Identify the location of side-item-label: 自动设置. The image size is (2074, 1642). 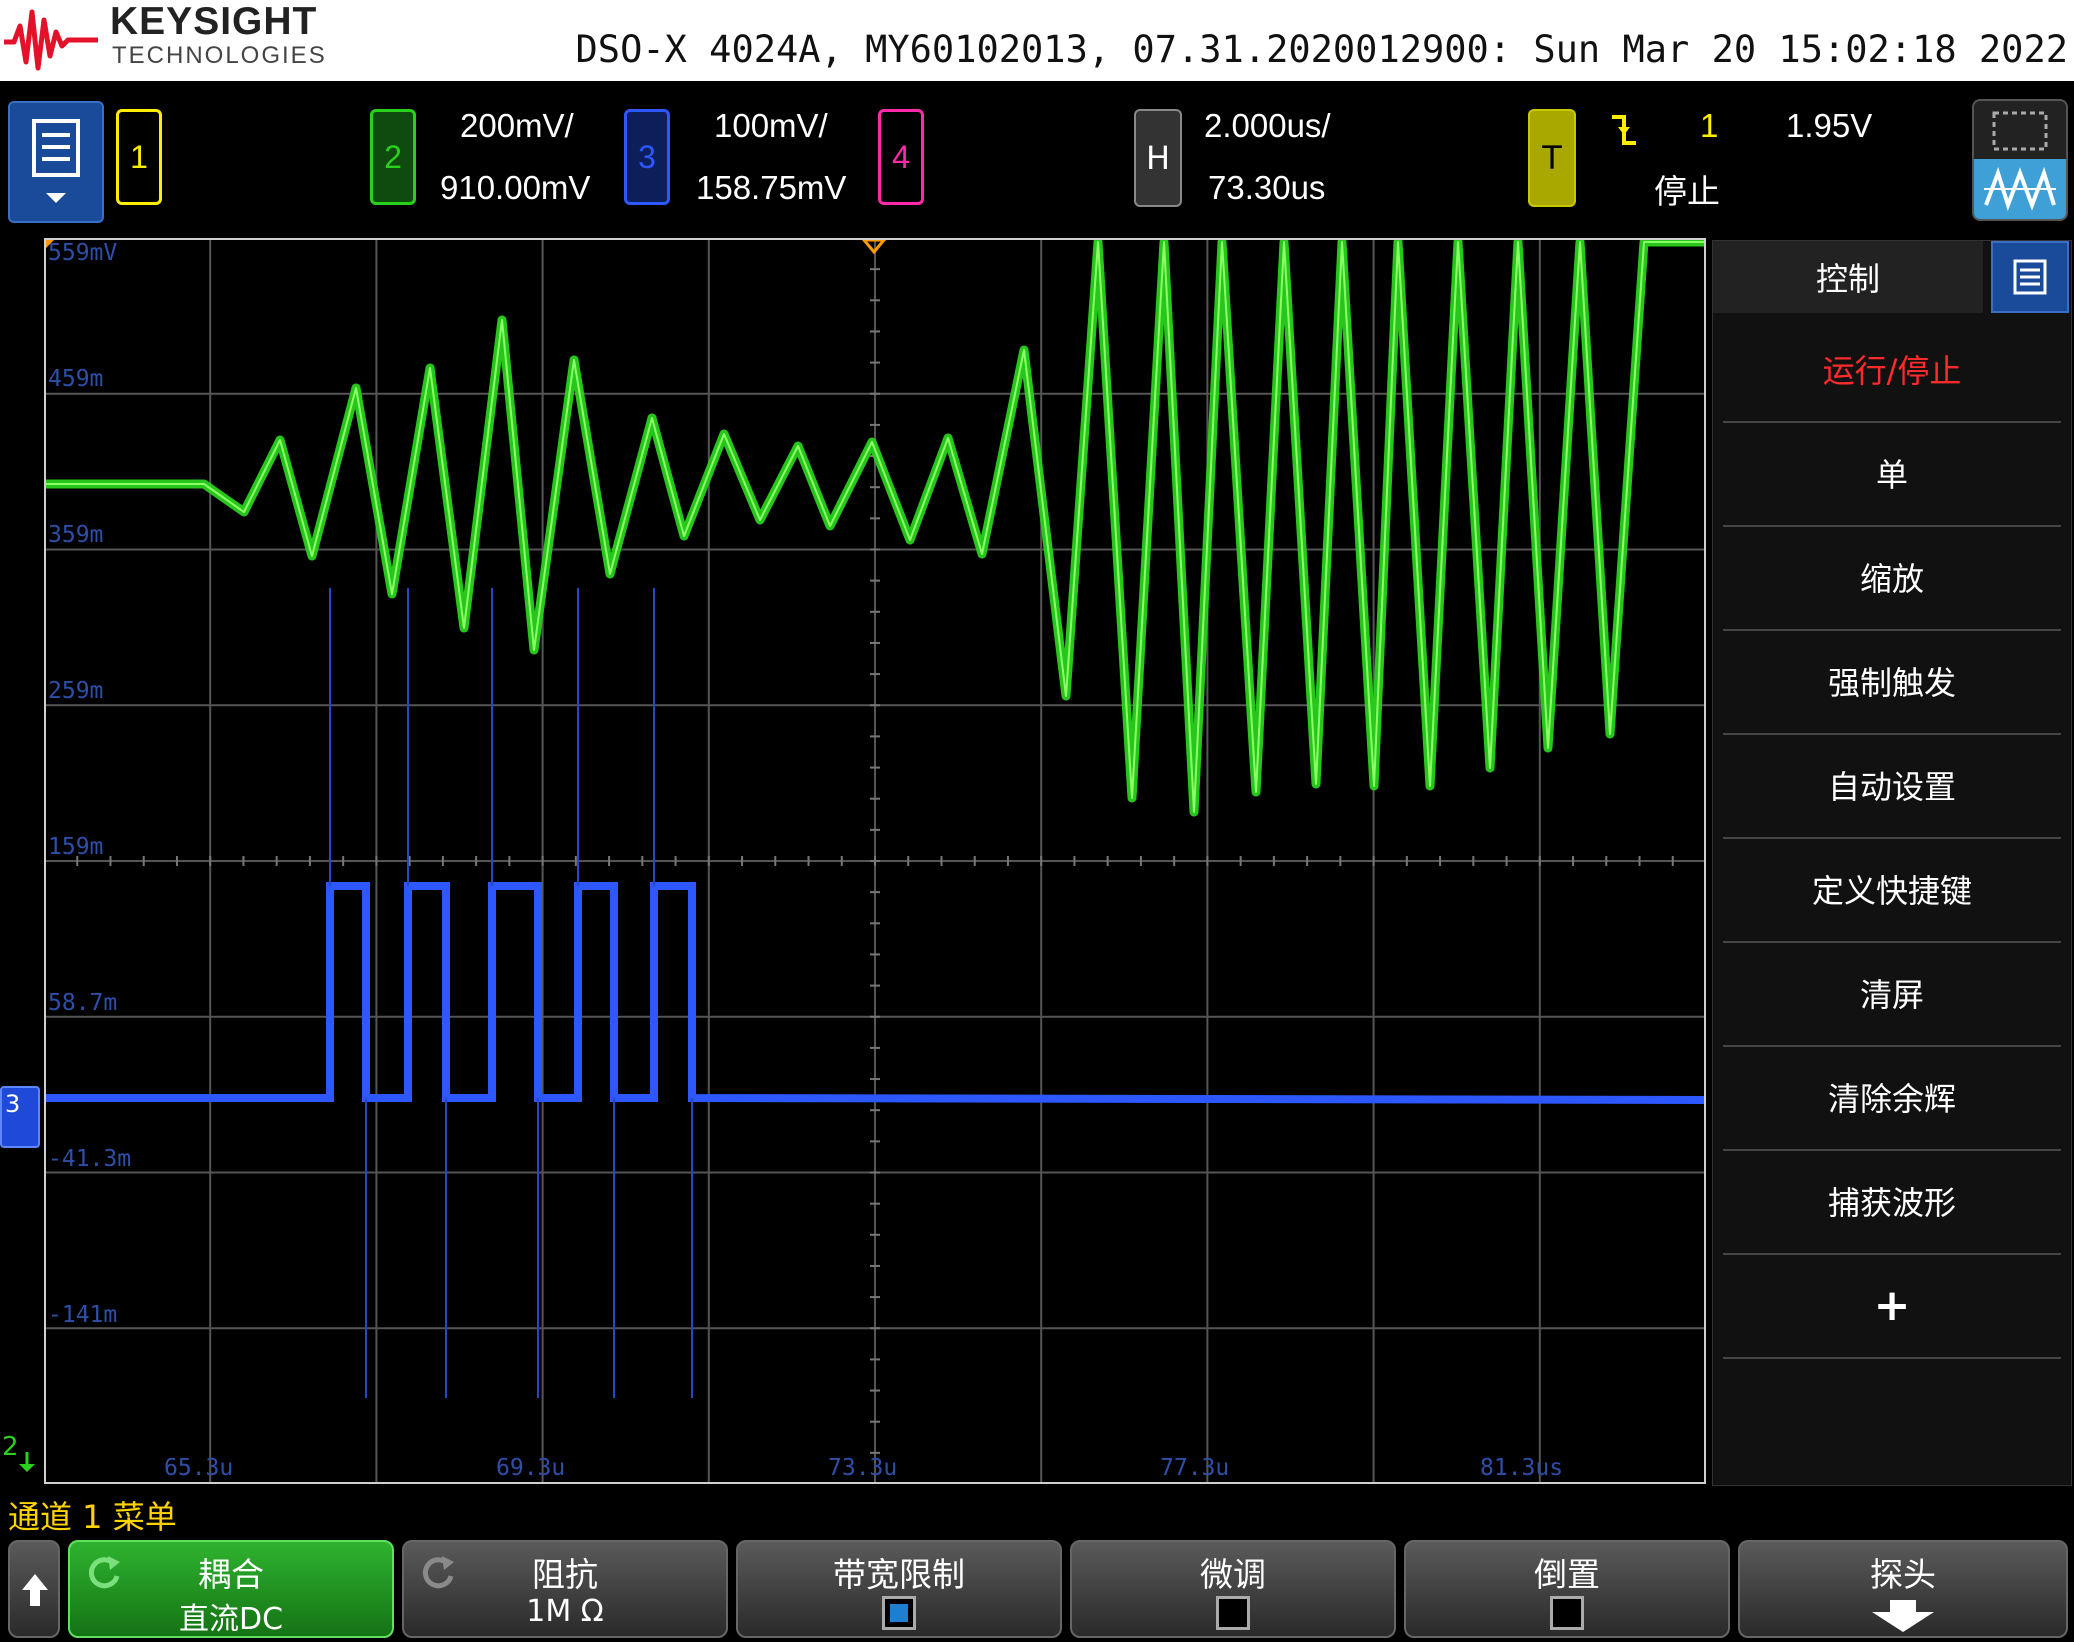
(1892, 785).